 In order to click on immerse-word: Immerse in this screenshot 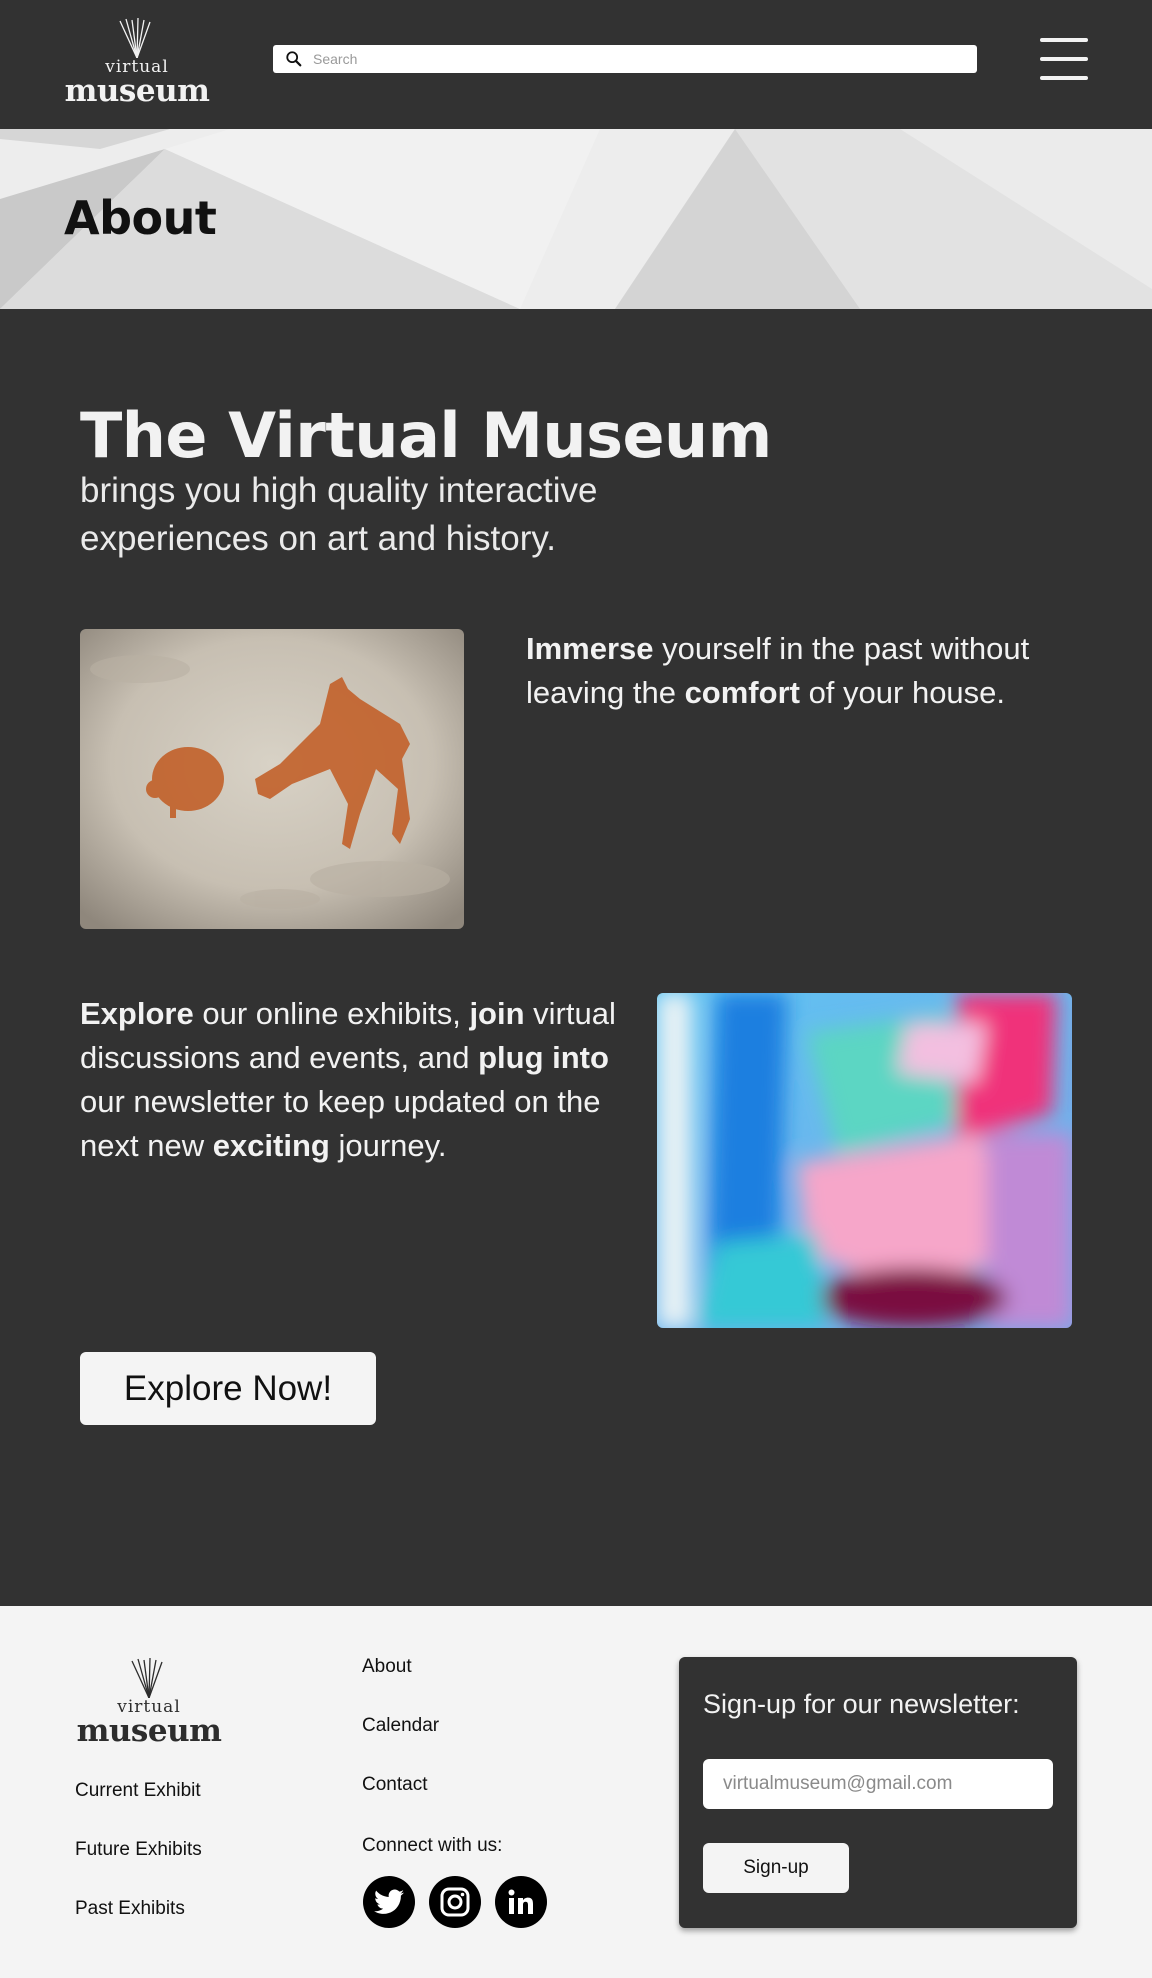, I will do `click(590, 648)`.